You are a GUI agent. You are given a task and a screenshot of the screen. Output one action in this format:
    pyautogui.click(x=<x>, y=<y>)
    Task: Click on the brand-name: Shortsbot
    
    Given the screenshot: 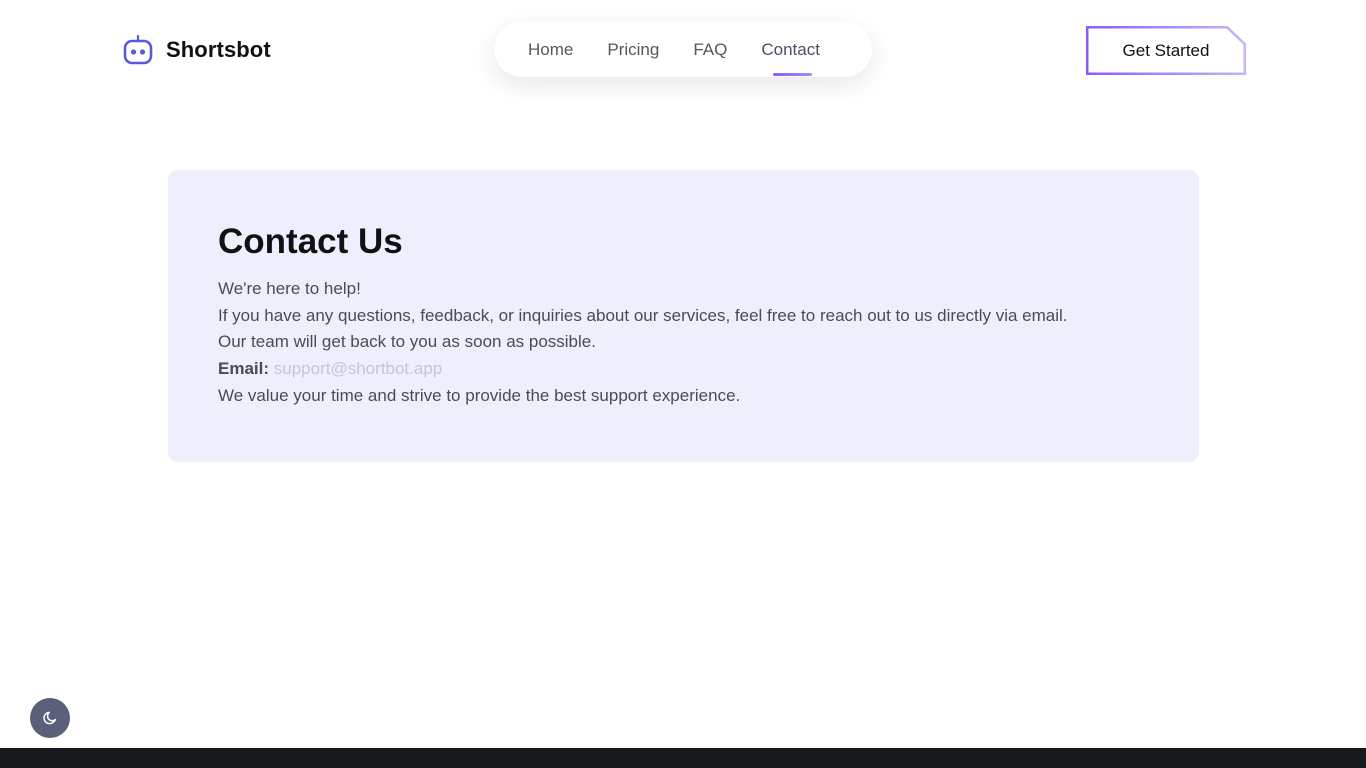 What is the action you would take?
    pyautogui.click(x=218, y=49)
    